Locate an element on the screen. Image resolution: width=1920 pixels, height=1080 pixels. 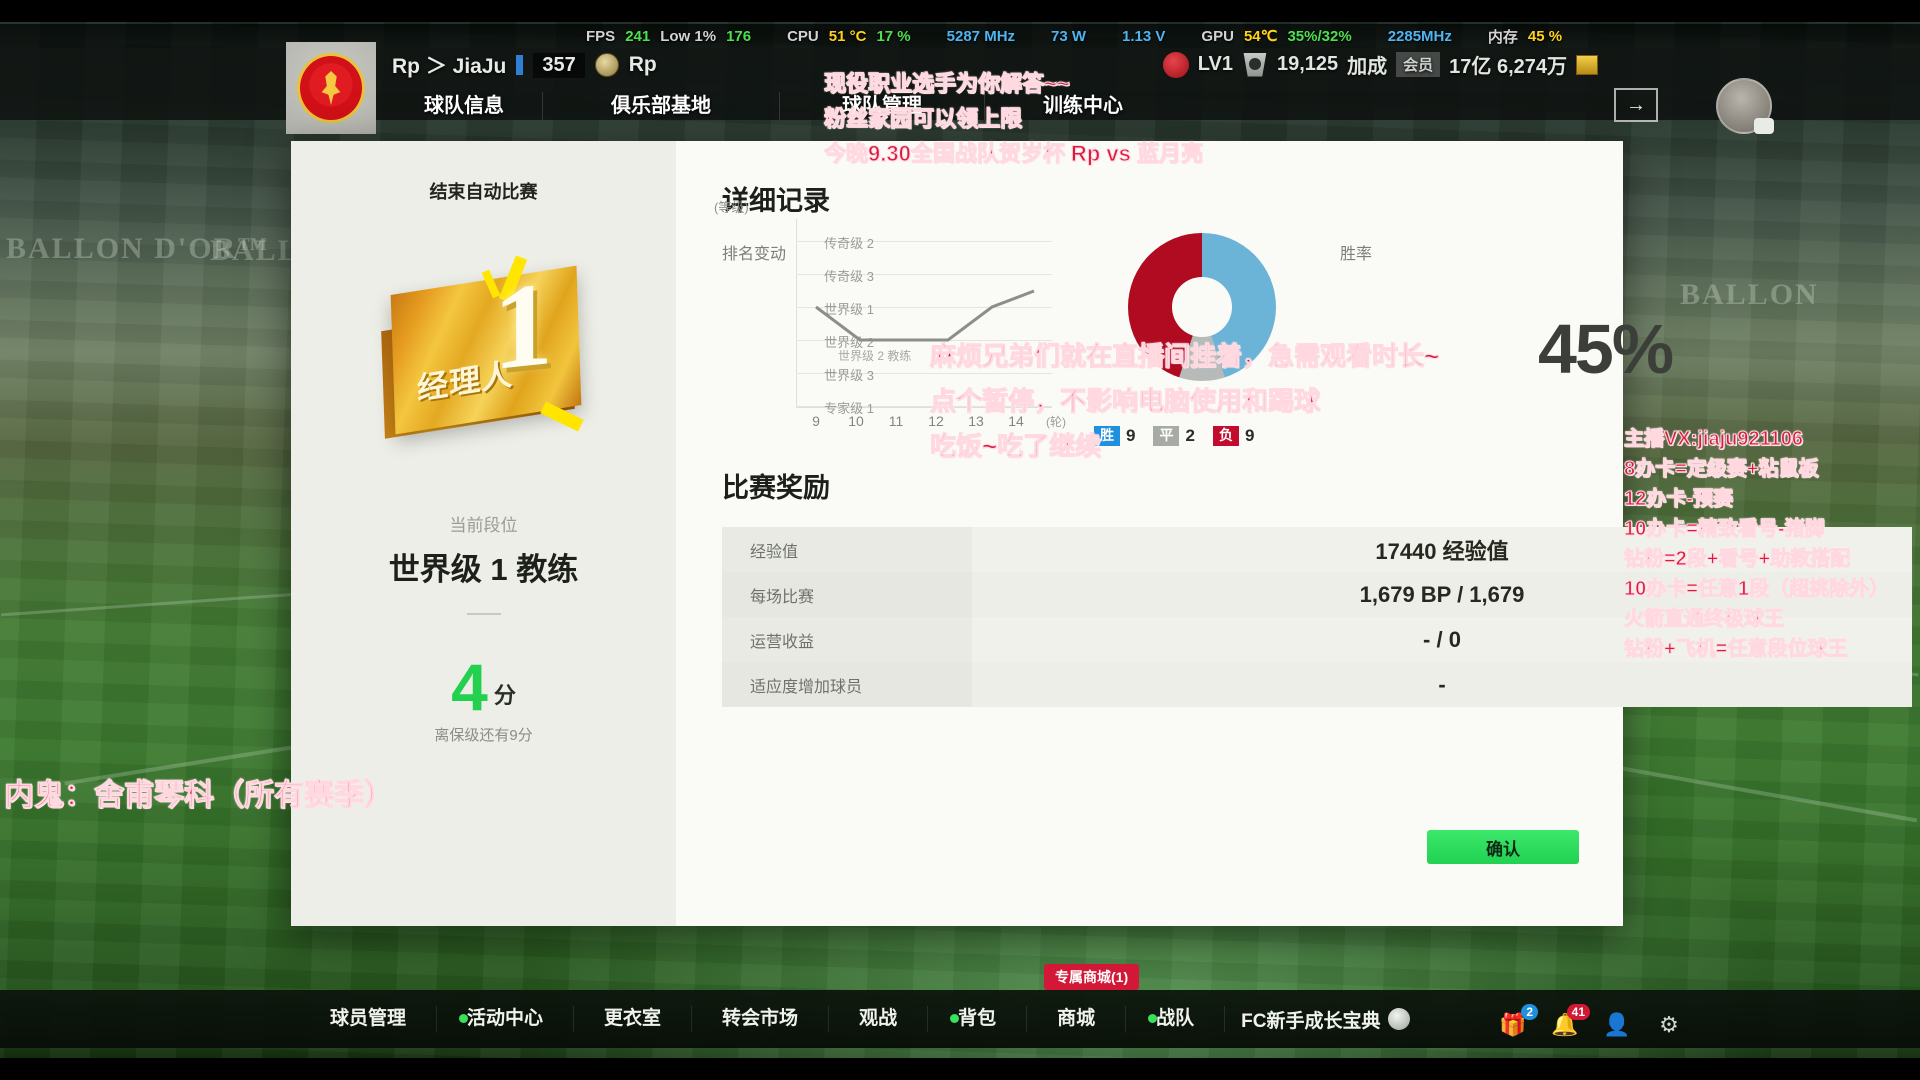
stream-overlay-right-6: 10办卡=任意1段（超挑除外） is located at coordinates (1756, 589).